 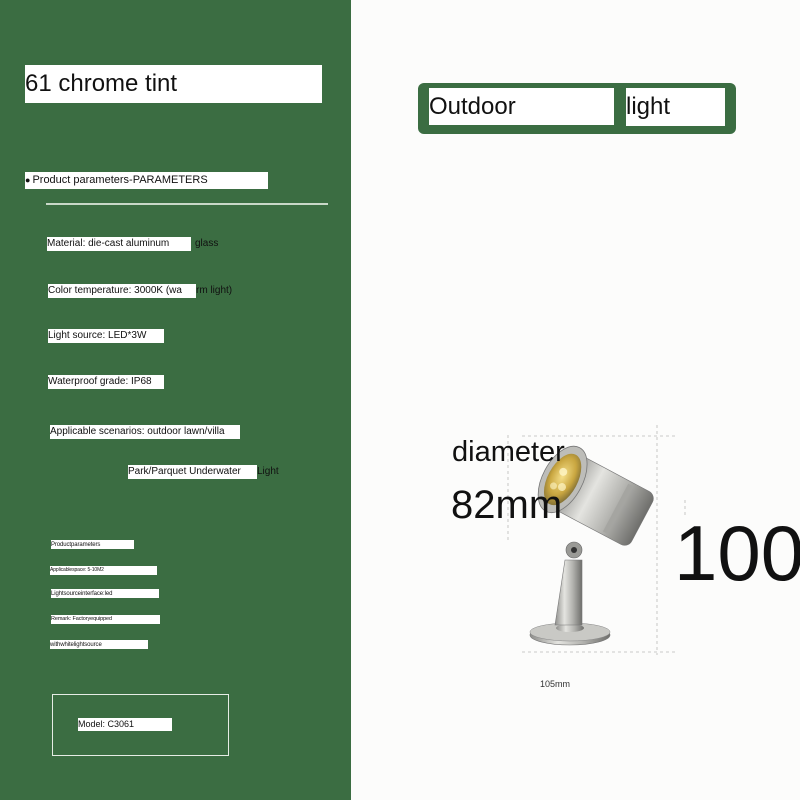 What do you see at coordinates (115, 290) in the screenshot?
I see `param-color-temperature-text: Color temperature: 3000K (wa` at bounding box center [115, 290].